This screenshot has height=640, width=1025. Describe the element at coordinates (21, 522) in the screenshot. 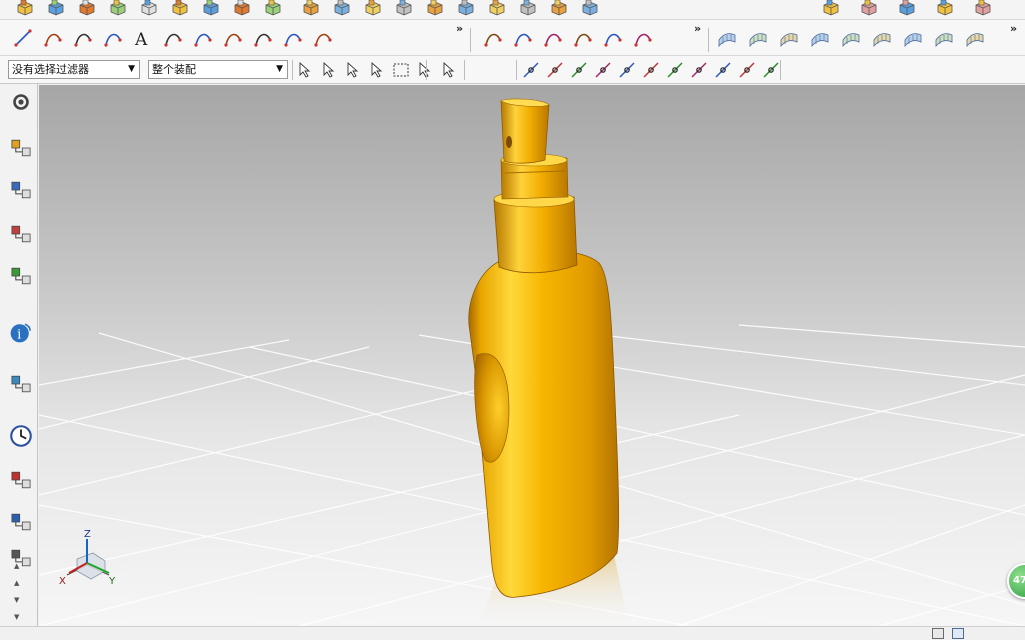

I see `process-studio-icon` at that location.